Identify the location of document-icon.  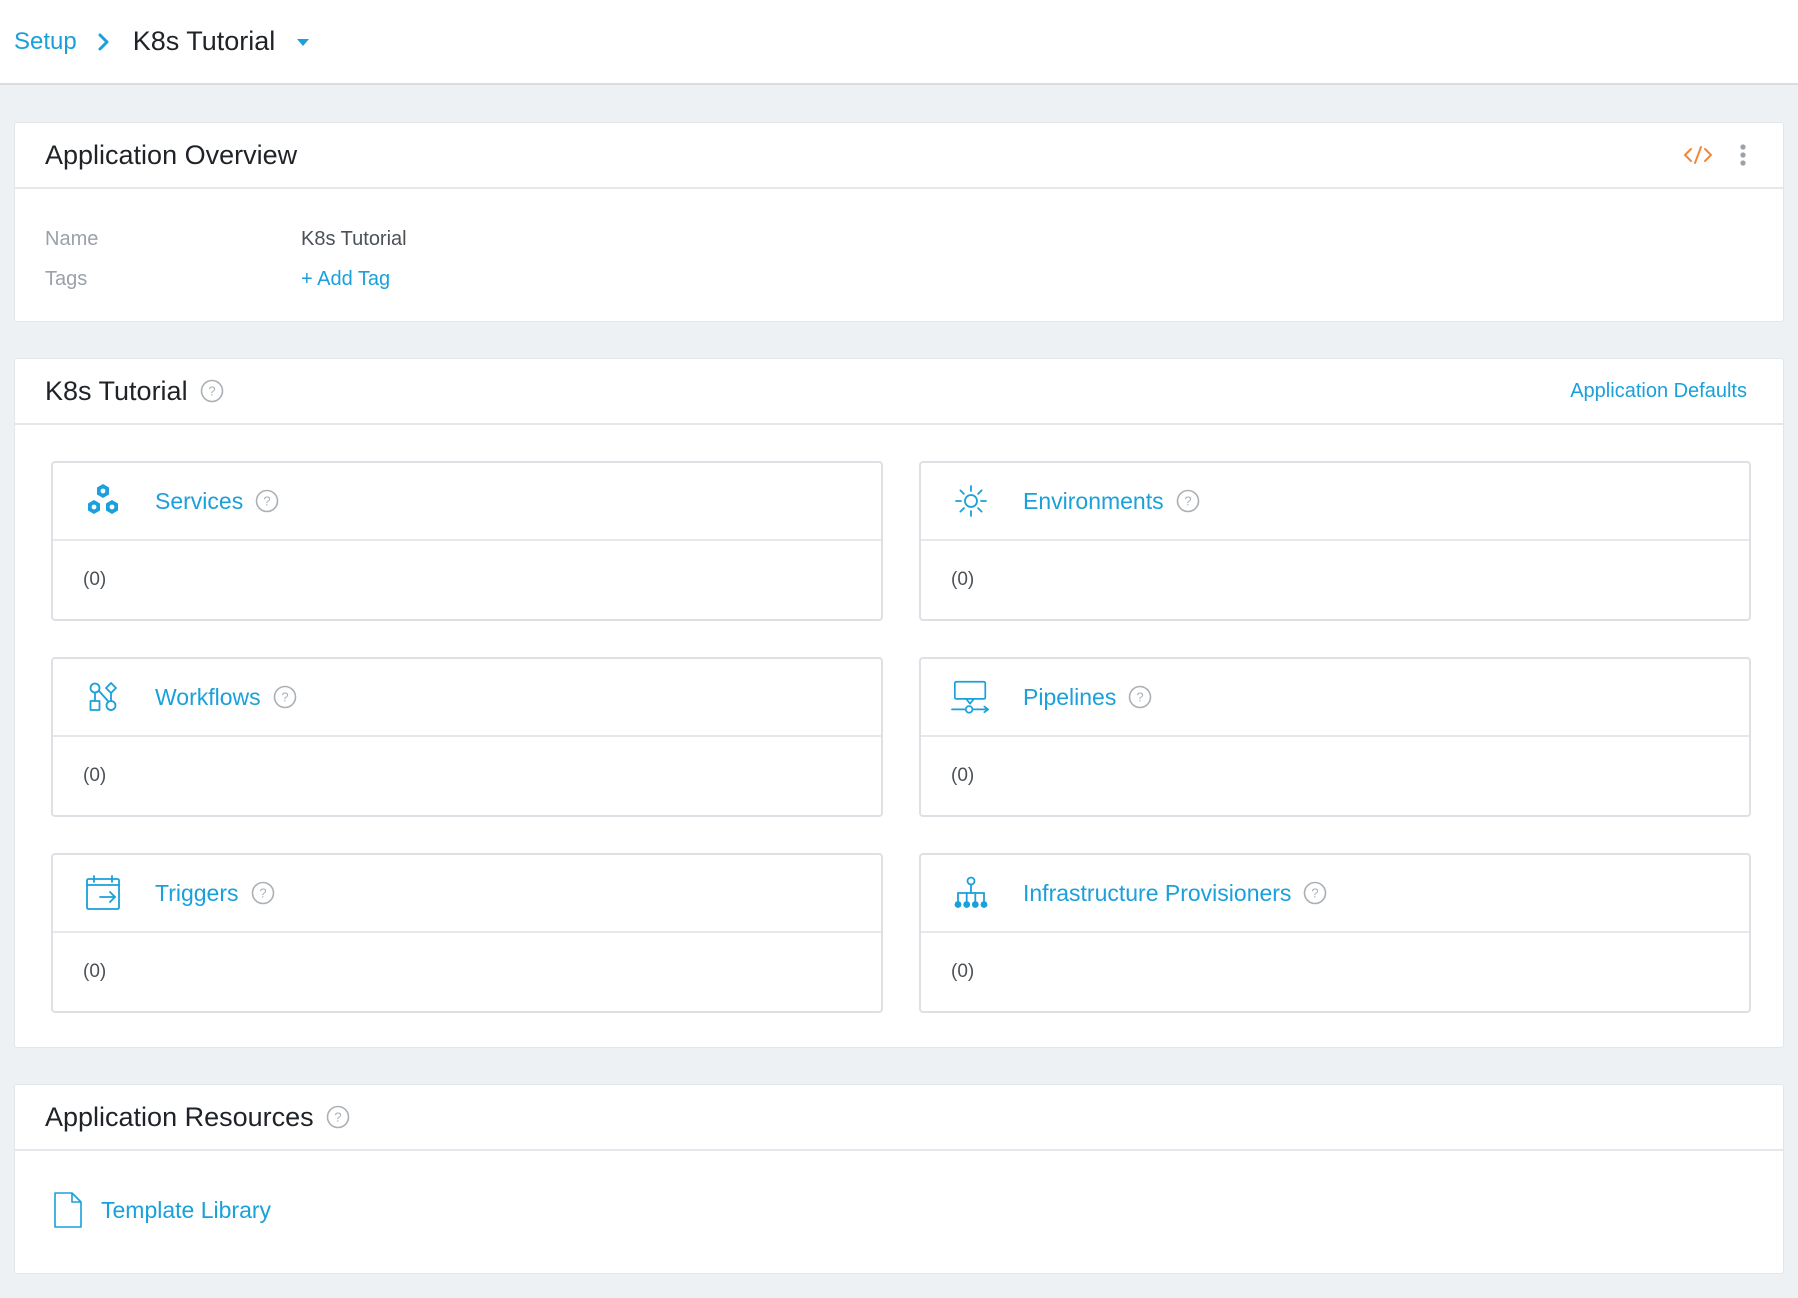
(68, 1210).